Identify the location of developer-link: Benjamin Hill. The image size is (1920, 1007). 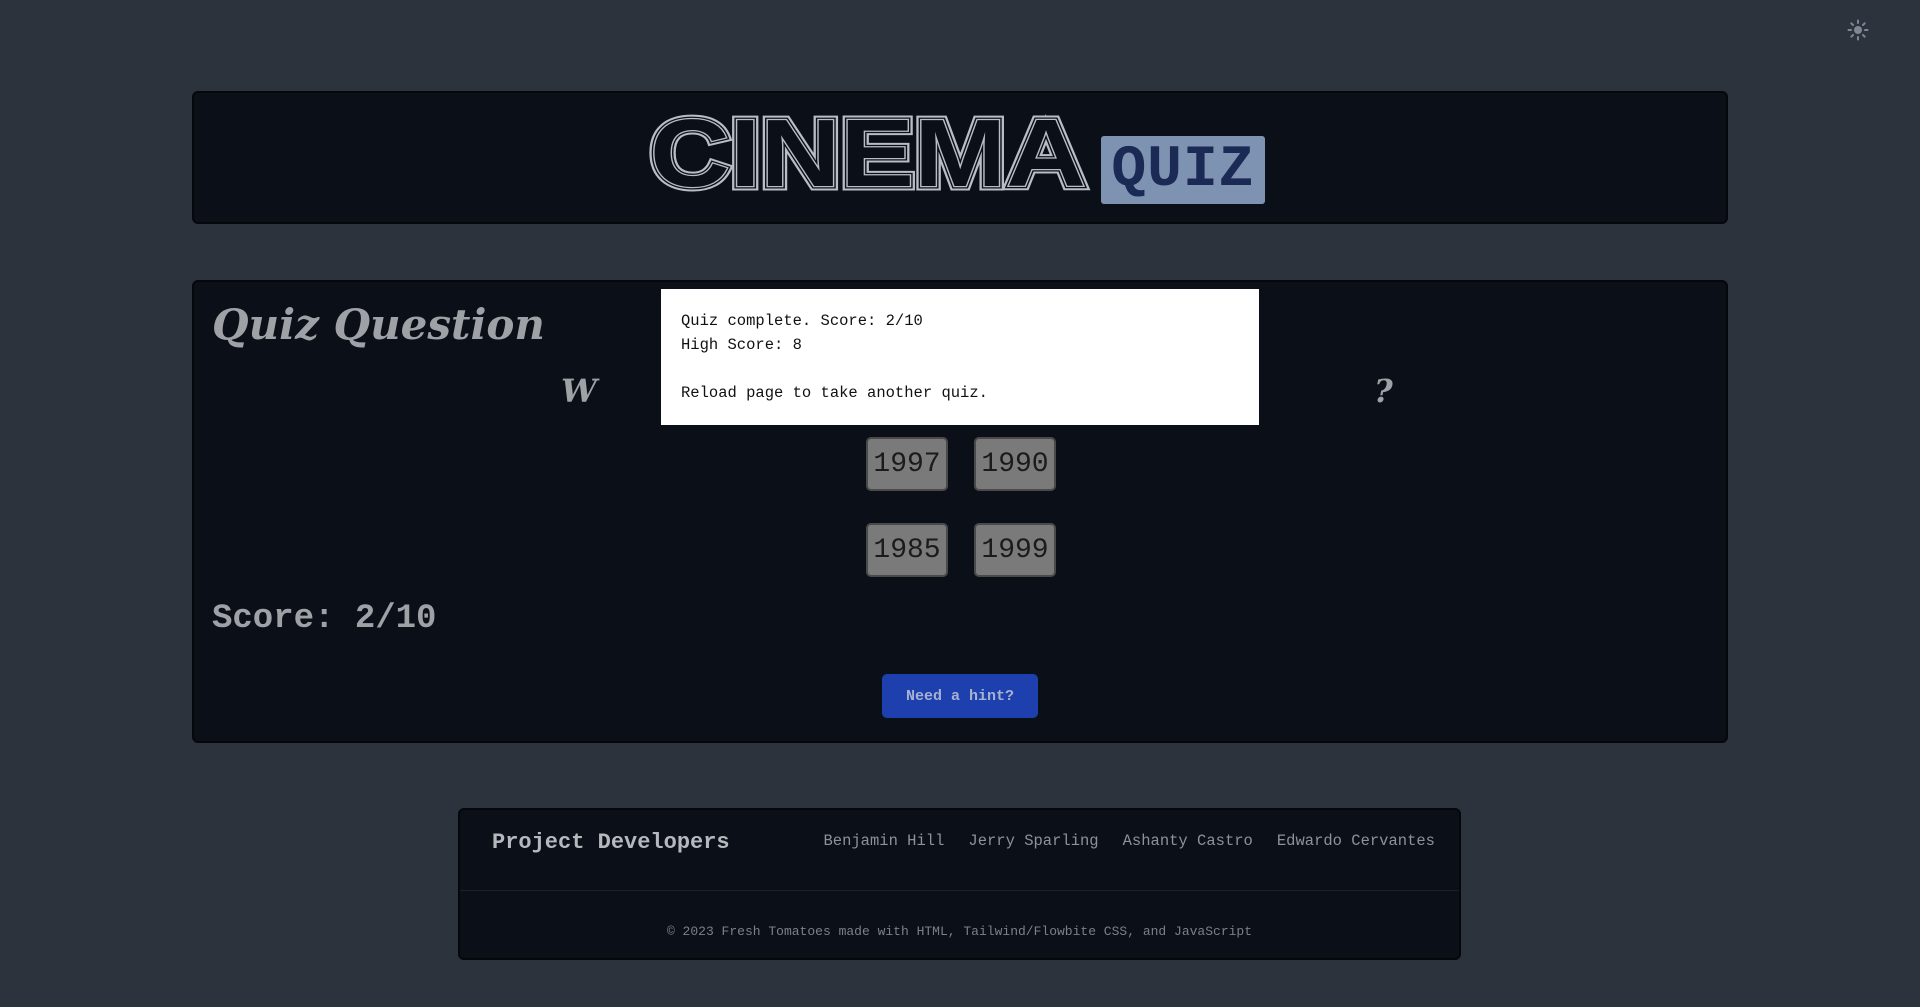
(883, 841).